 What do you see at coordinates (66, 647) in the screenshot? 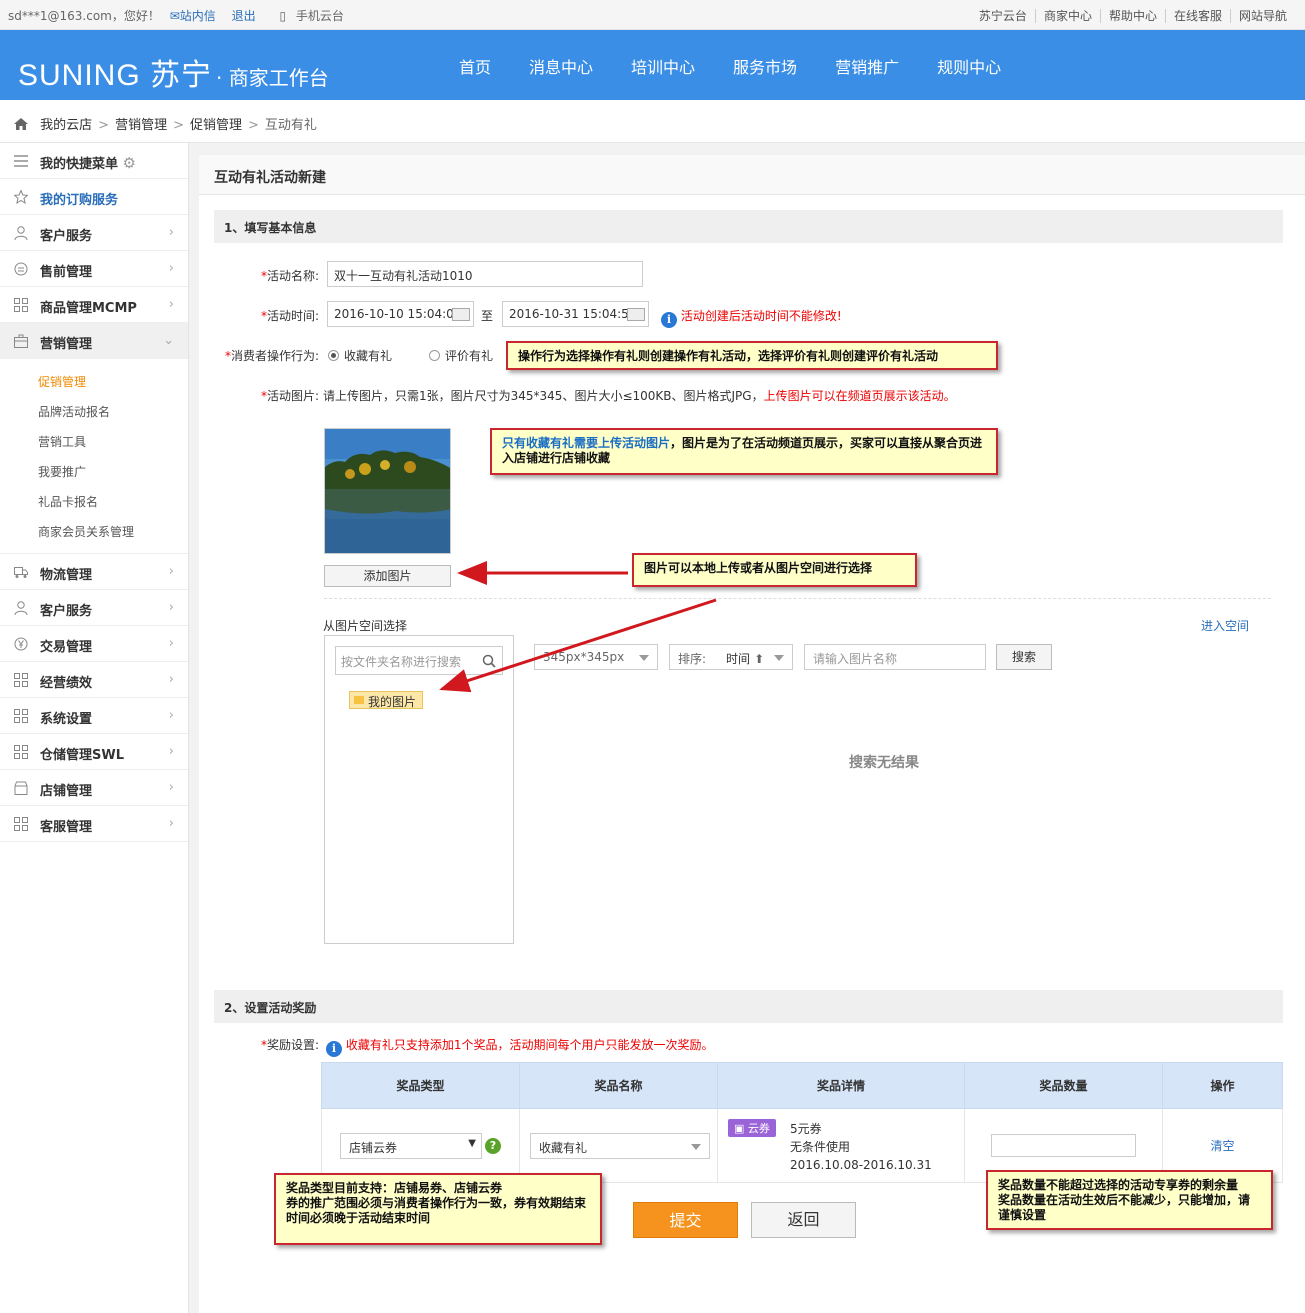
I see `sidebar-item-label: 交易管理` at bounding box center [66, 647].